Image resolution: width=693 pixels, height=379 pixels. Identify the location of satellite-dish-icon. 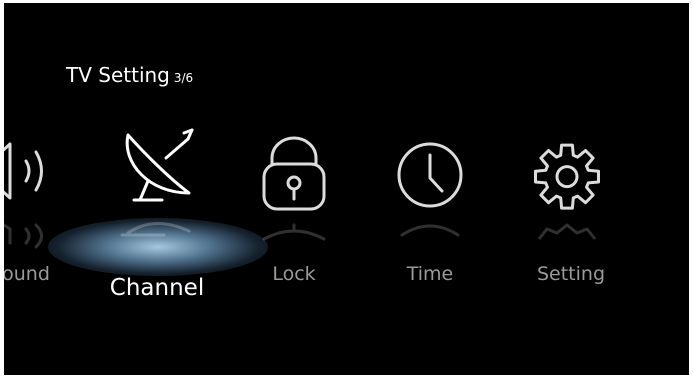
(157, 182).